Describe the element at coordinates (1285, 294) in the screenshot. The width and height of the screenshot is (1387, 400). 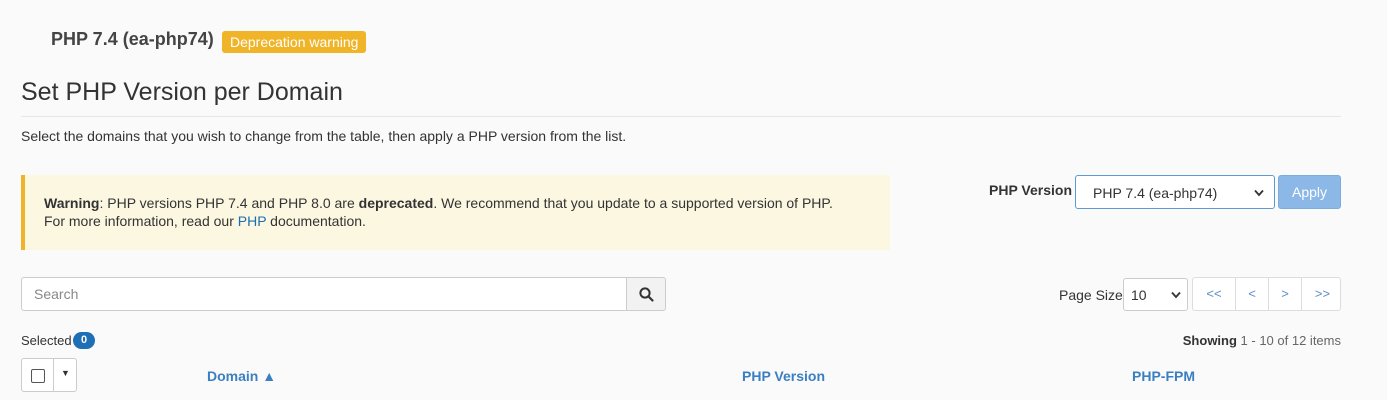
I see `next-page-button: >` at that location.